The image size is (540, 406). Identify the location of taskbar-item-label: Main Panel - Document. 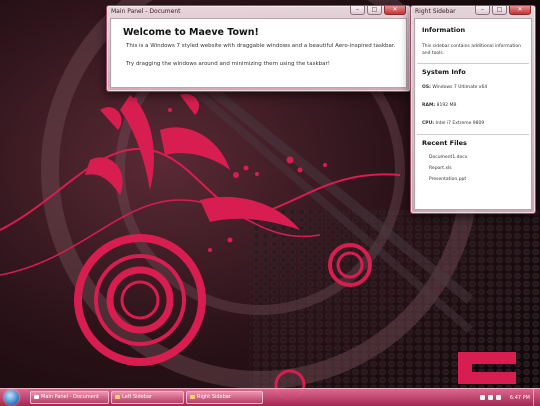
(70, 397).